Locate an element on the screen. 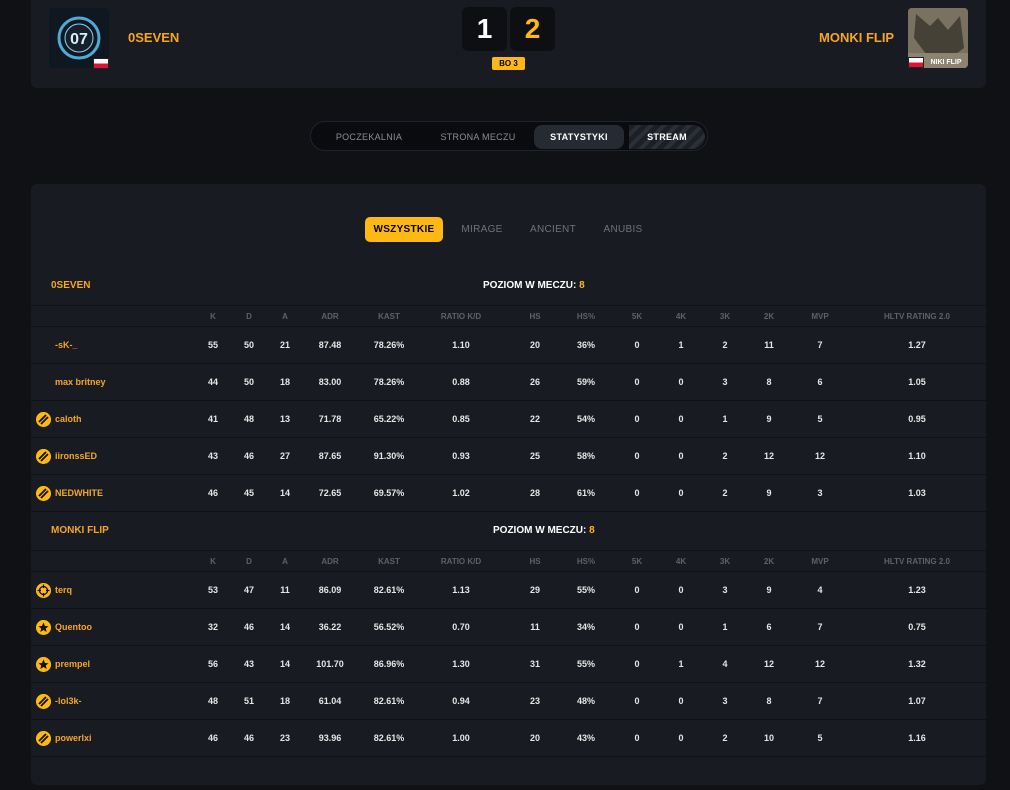  stat-cell: 27 is located at coordinates (285, 456).